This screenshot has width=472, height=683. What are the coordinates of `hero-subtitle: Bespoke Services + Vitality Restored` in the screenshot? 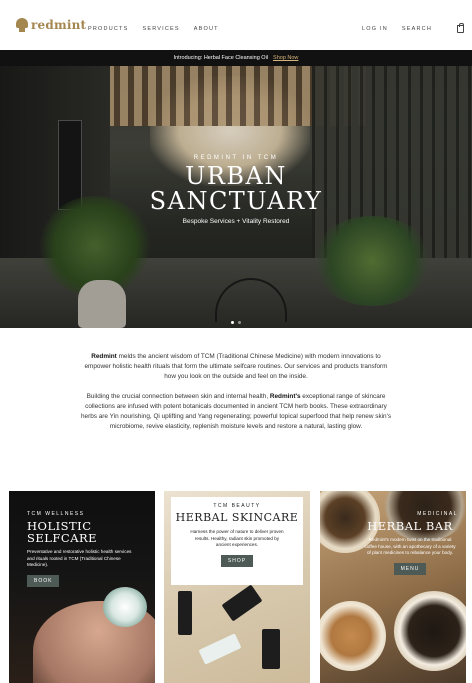 It's located at (236, 221).